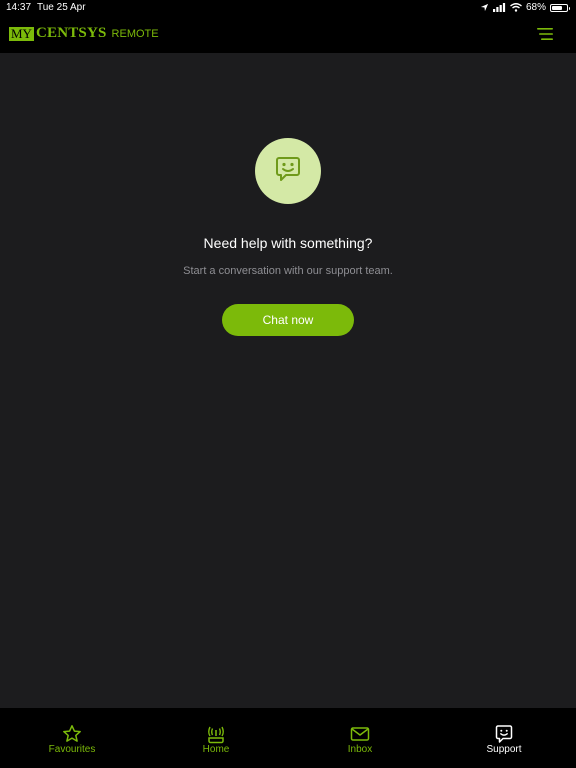  I want to click on wifi-icon, so click(516, 7).